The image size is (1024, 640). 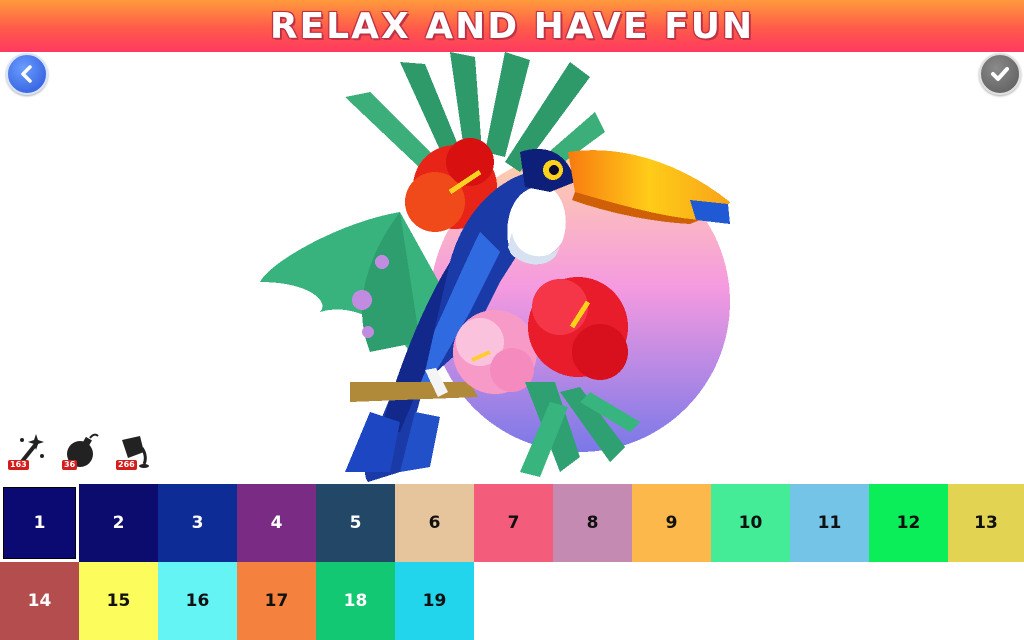 I want to click on color-swatch-19: 19, so click(x=434, y=601).